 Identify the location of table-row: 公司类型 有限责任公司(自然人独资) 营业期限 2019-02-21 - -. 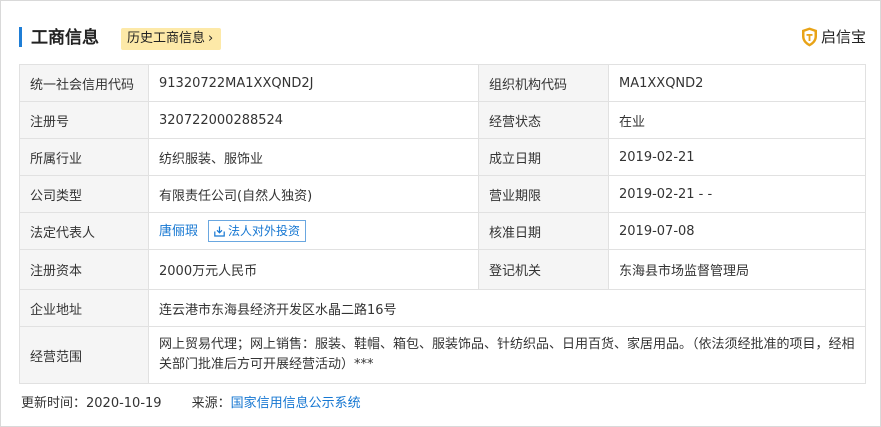
(442, 194).